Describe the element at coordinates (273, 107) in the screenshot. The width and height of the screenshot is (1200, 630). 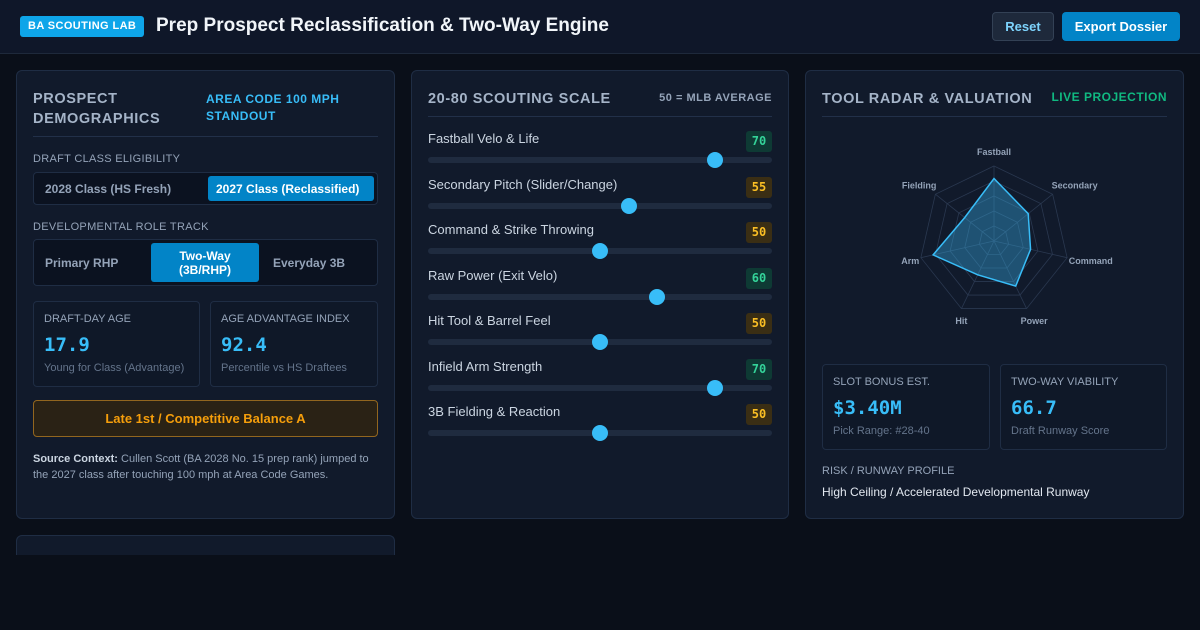
I see `card-tag: AREA CODE 100 MPH STANDOUT` at that location.